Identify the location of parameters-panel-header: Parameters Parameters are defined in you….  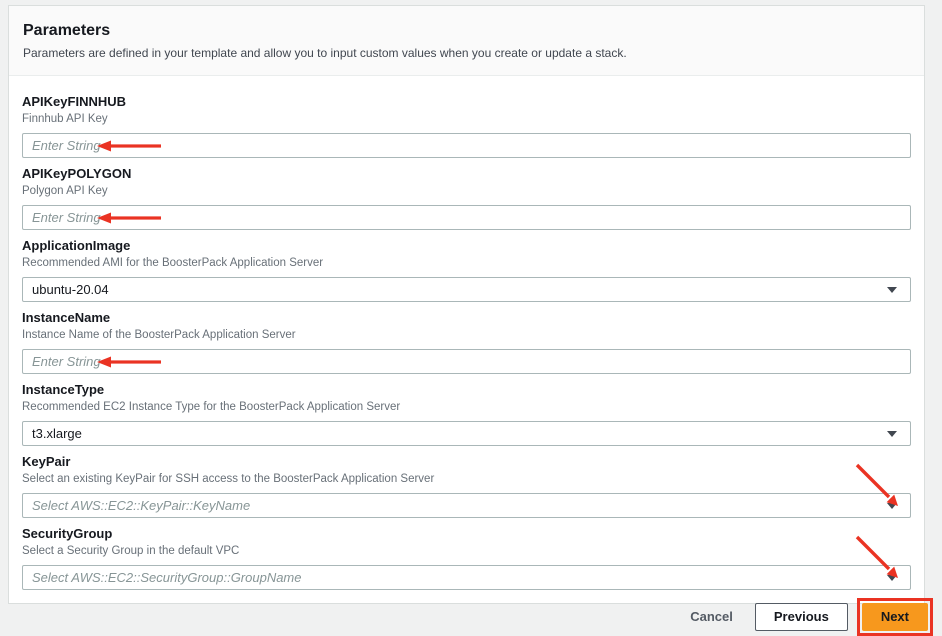
(466, 41).